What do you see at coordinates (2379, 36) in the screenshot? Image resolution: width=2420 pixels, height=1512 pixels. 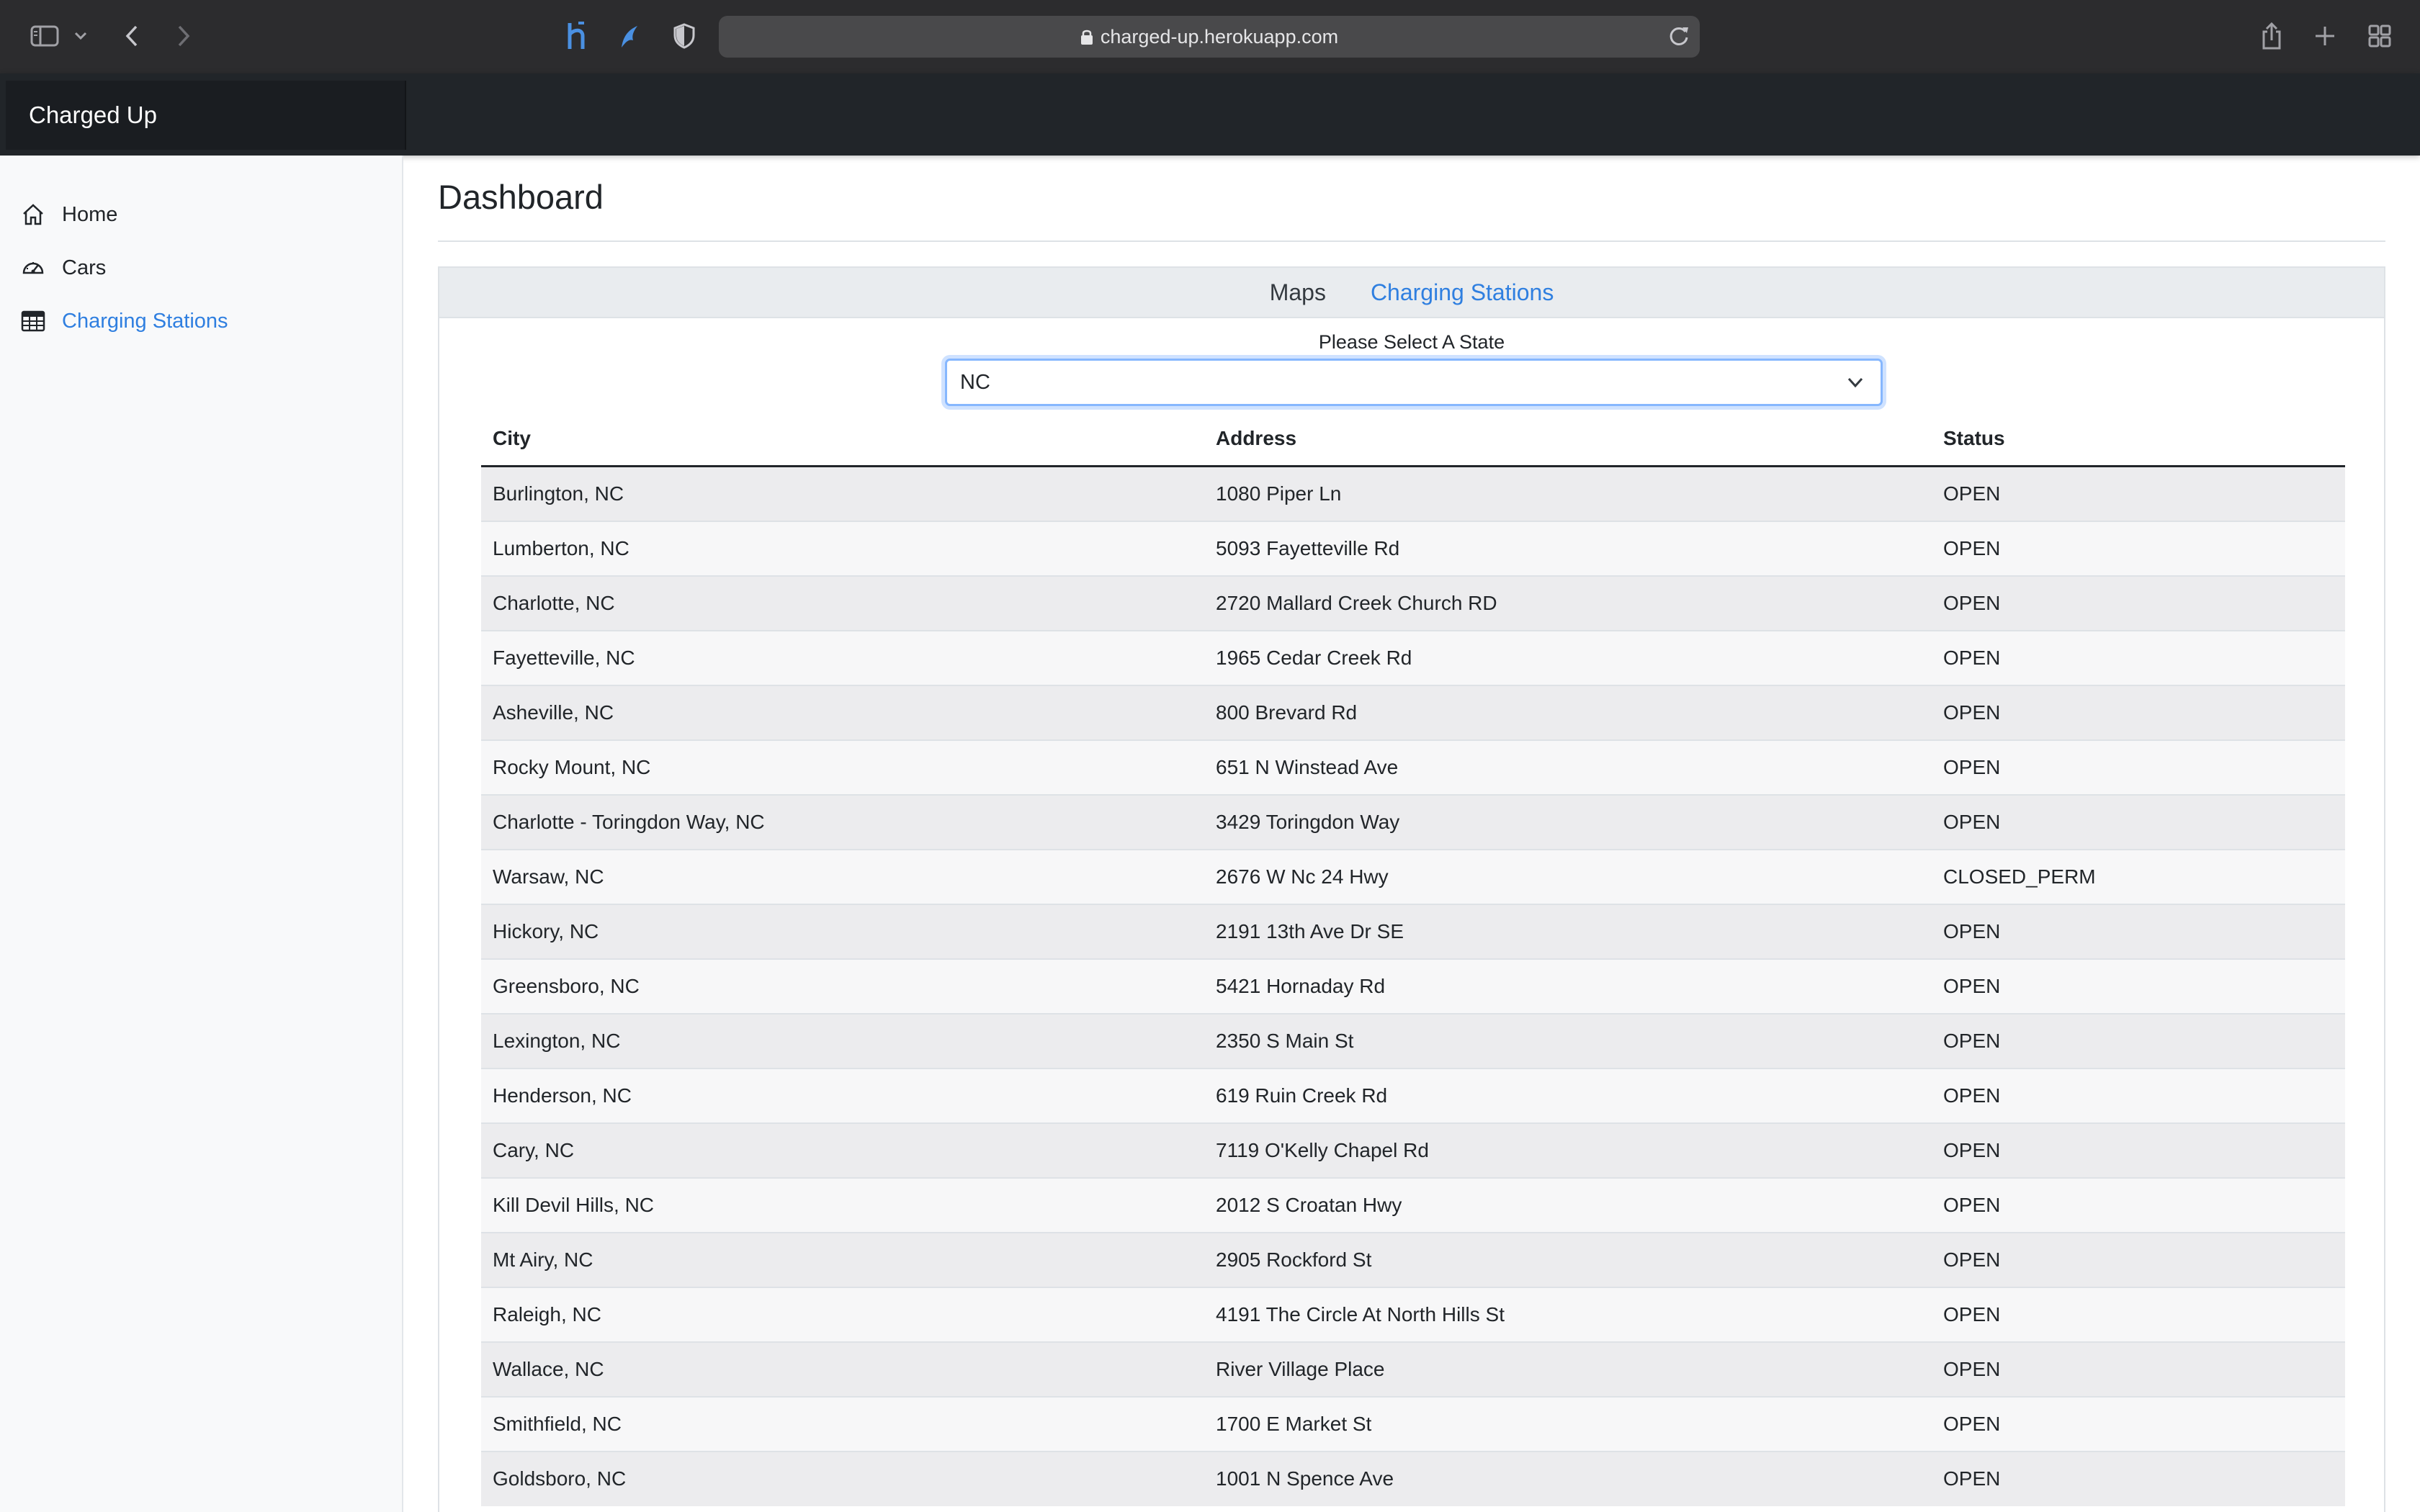 I see `tab-overview-icon` at bounding box center [2379, 36].